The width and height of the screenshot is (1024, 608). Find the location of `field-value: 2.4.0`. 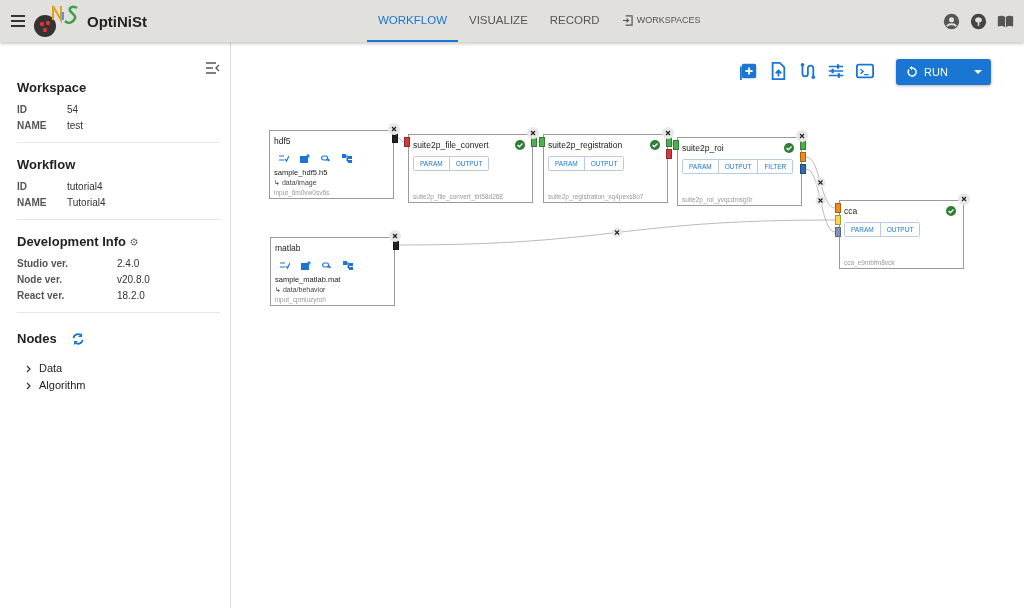

field-value: 2.4.0 is located at coordinates (128, 264).